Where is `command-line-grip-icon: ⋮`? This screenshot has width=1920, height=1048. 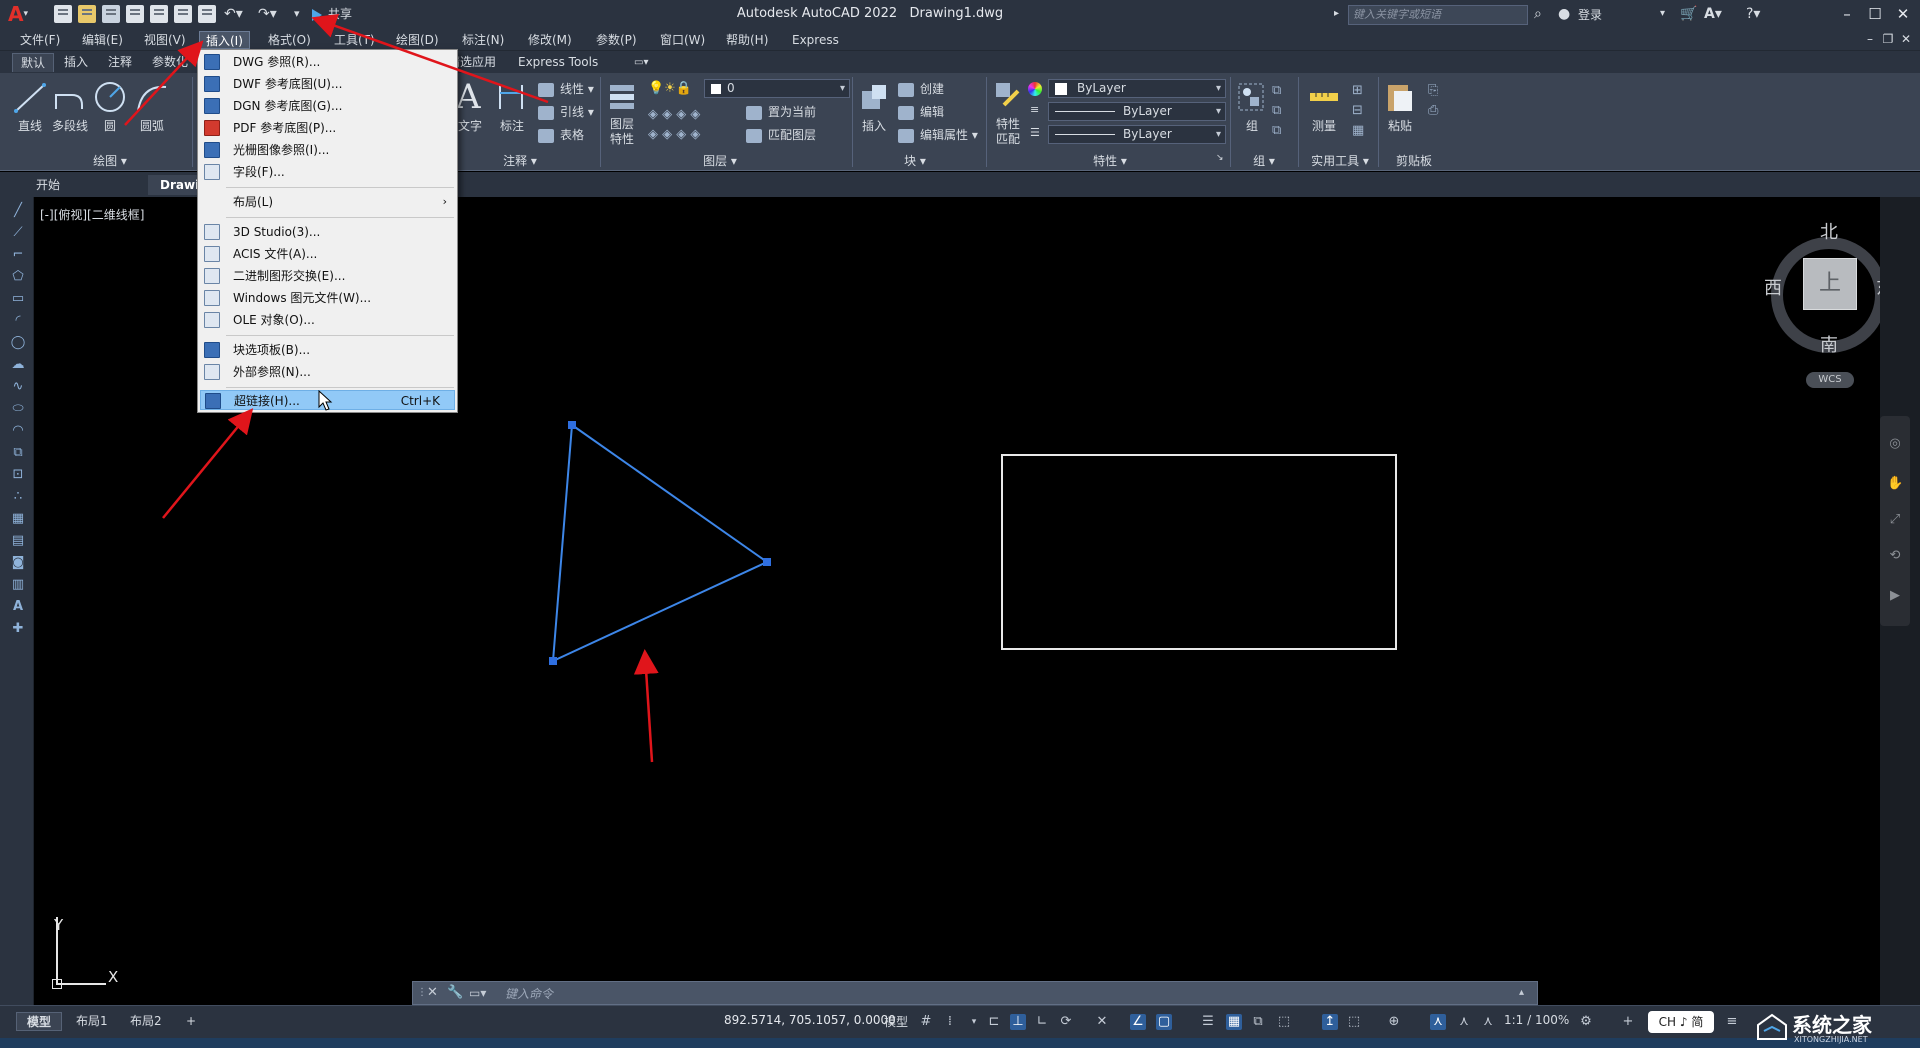
command-line-grip-icon: ⋮ is located at coordinates (422, 993).